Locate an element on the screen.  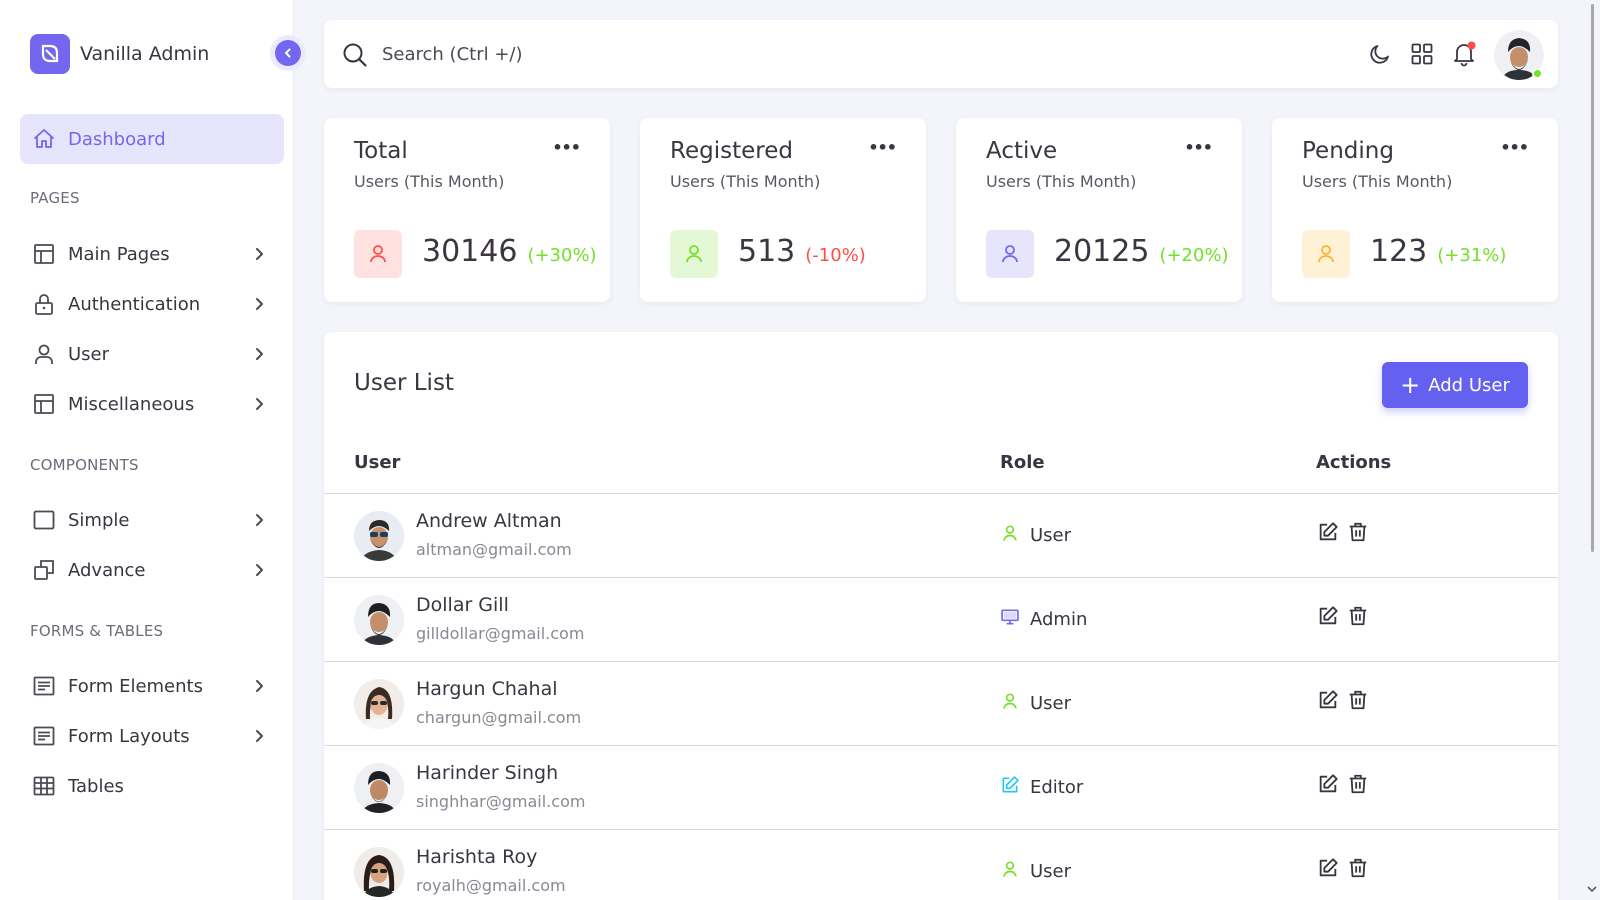
home-icon is located at coordinates (44, 139).